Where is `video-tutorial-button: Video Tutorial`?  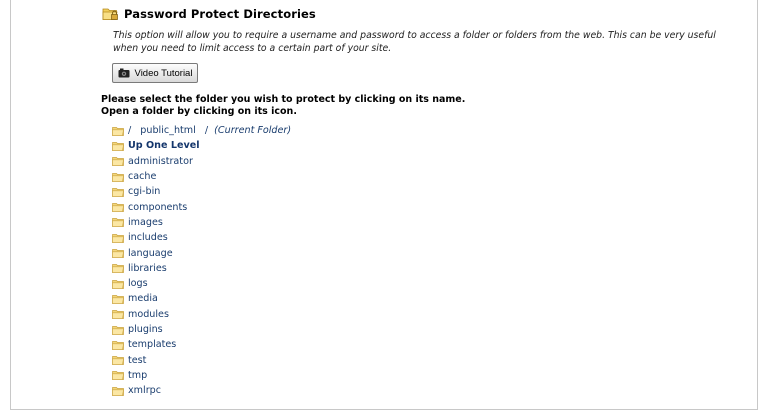
video-tutorial-button: Video Tutorial is located at coordinates (155, 73).